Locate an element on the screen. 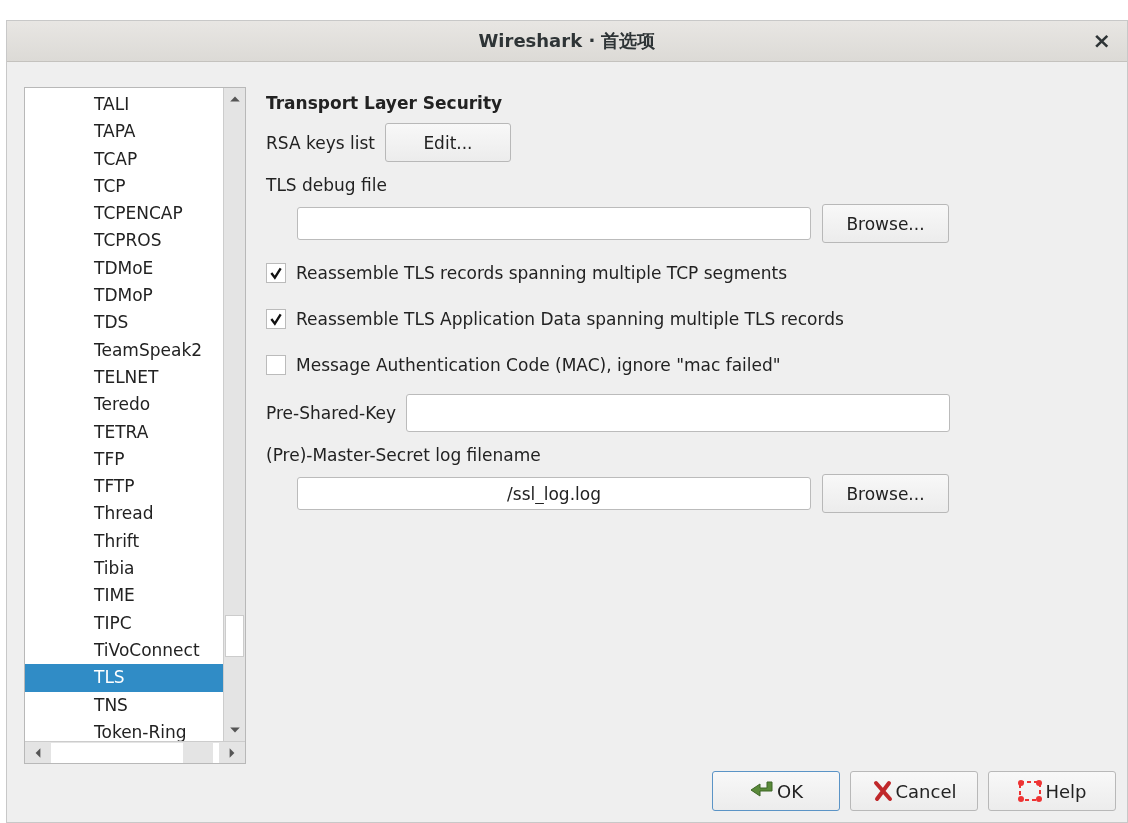  protocol-item: TELNET is located at coordinates (124, 377).